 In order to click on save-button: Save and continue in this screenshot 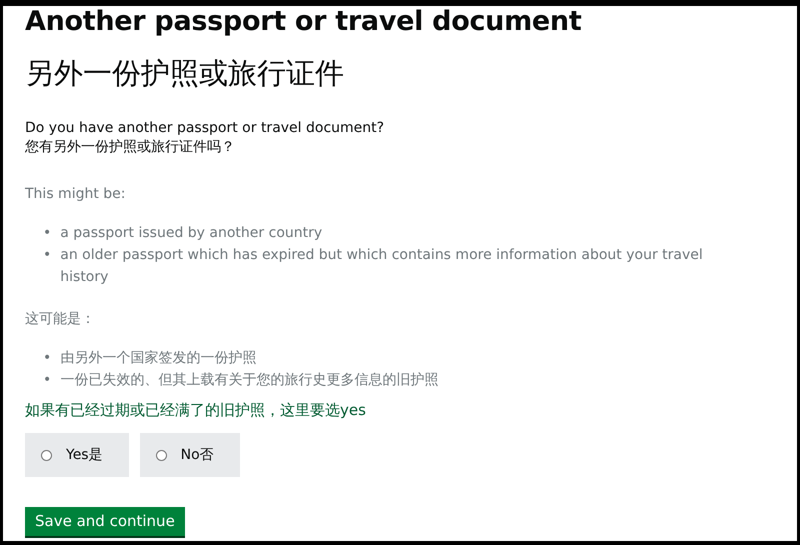, I will do `click(105, 522)`.